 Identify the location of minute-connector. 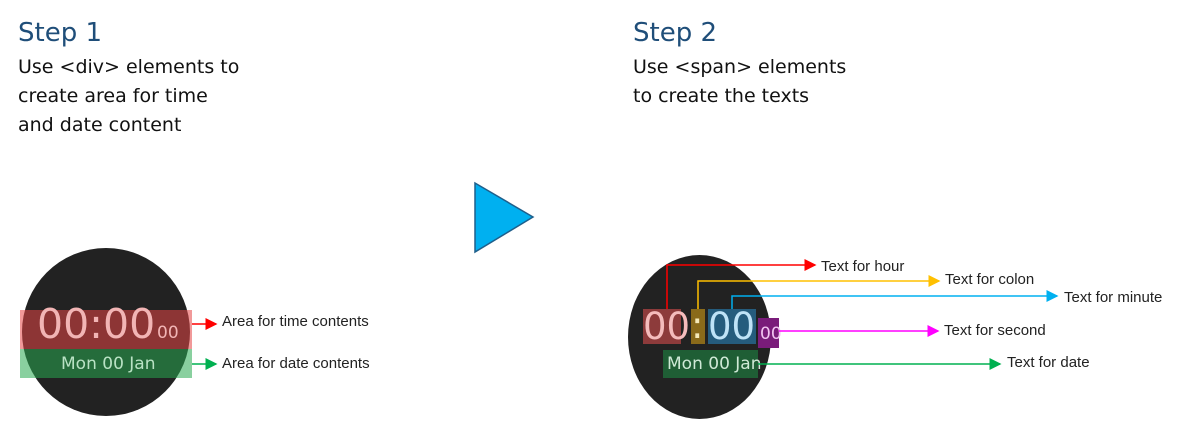
(895, 299).